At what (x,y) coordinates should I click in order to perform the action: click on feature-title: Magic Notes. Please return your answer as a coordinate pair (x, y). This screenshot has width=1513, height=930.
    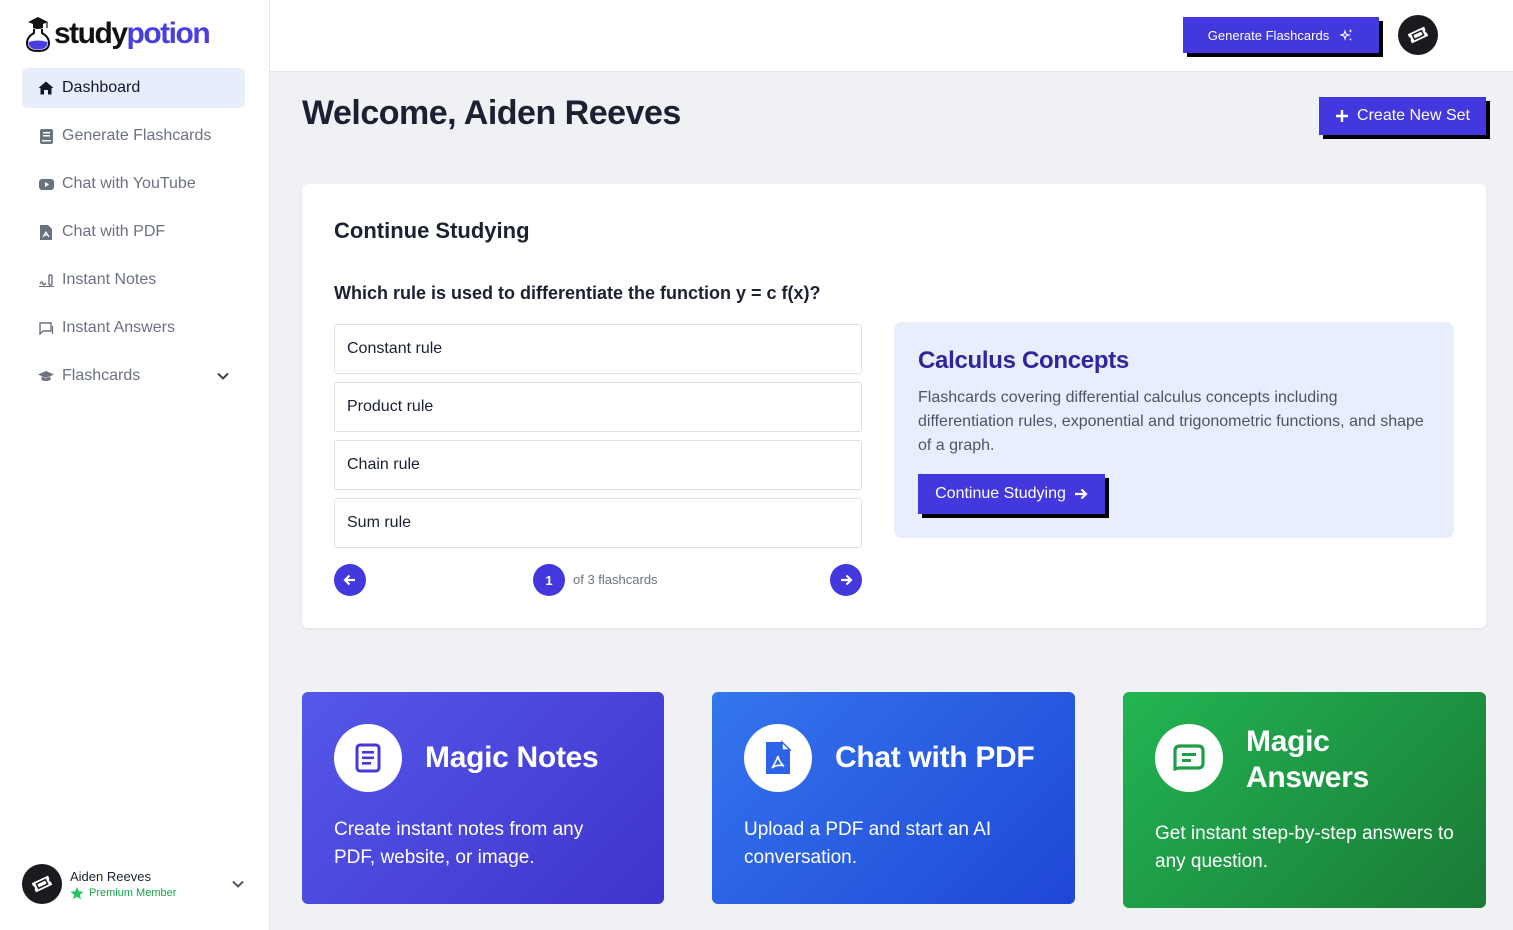
    Looking at the image, I should click on (512, 757).